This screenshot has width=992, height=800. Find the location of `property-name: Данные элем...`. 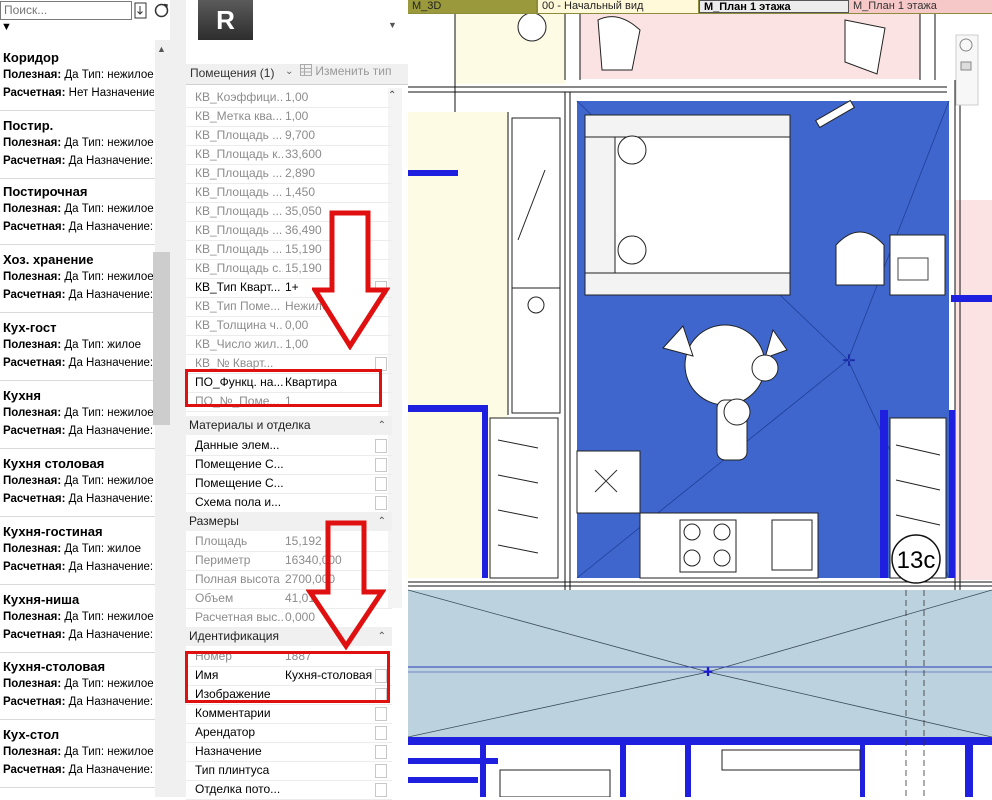

property-name: Данные элем... is located at coordinates (237, 445).